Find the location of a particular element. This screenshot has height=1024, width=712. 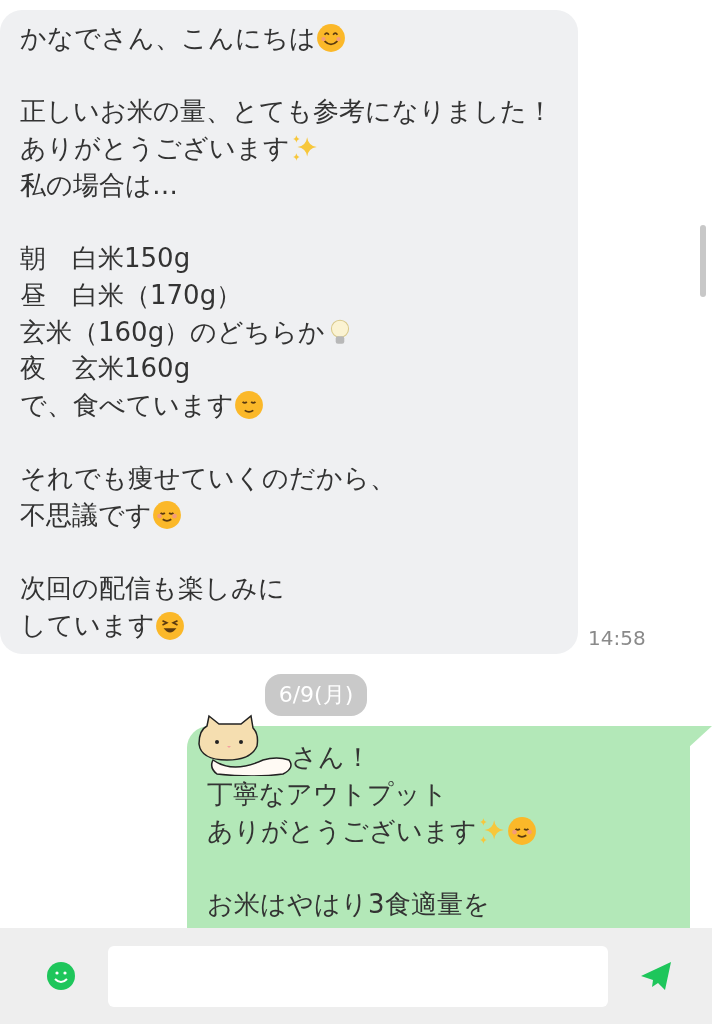

message-time: 14:58 is located at coordinates (617, 638).